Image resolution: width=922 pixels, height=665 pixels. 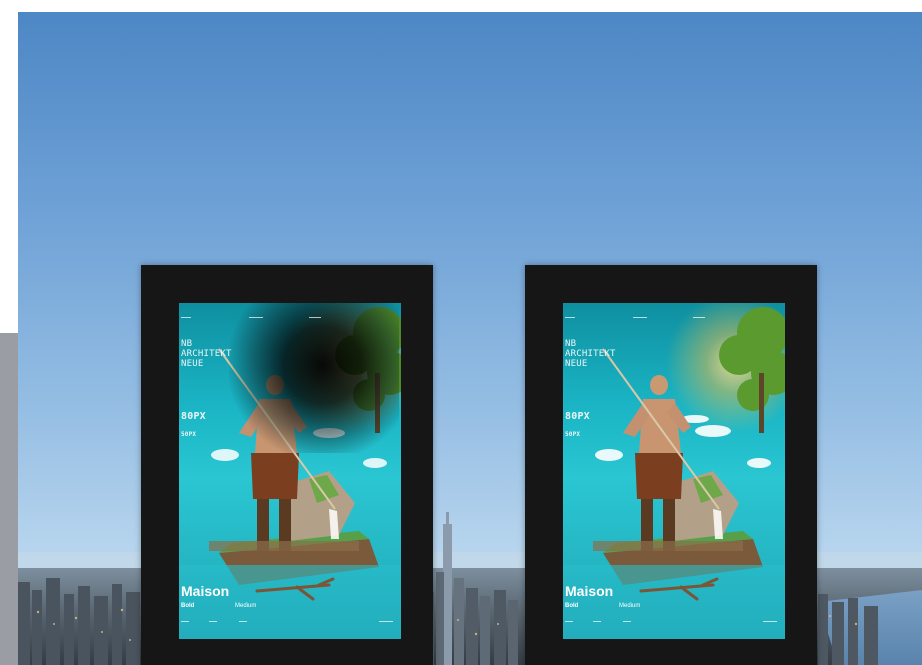 What do you see at coordinates (752, 359) in the screenshot?
I see `tree` at bounding box center [752, 359].